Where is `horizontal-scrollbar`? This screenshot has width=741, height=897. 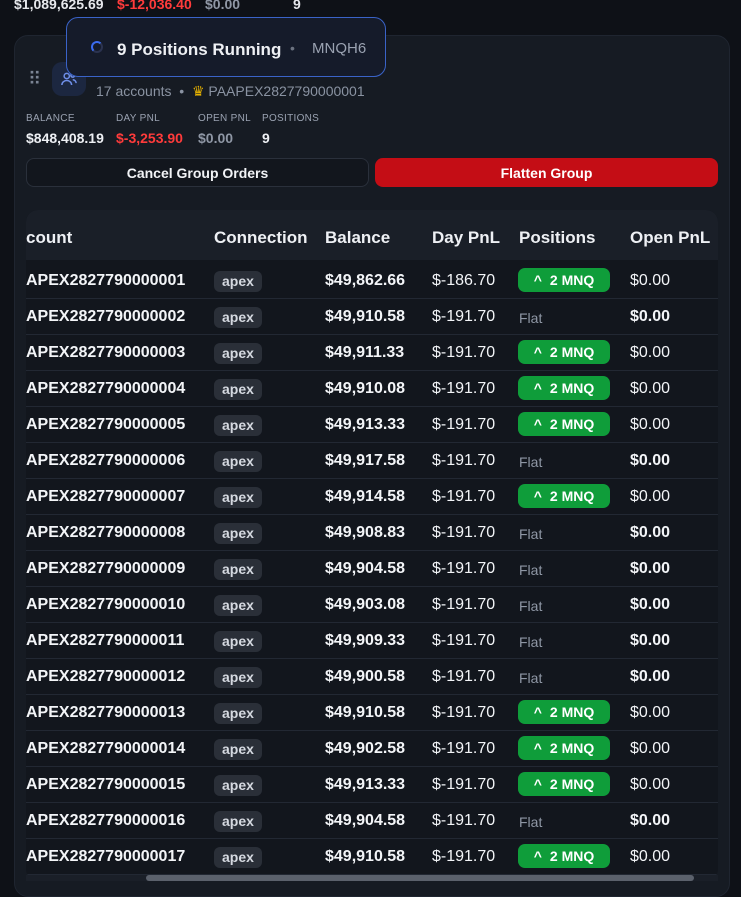 horizontal-scrollbar is located at coordinates (372, 878).